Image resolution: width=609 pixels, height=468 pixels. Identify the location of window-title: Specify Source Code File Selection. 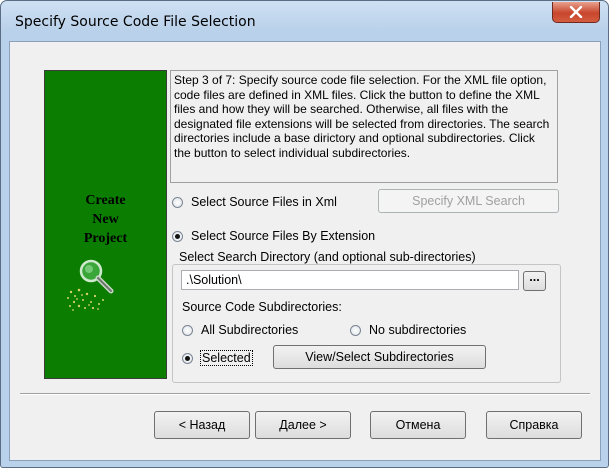
(135, 22).